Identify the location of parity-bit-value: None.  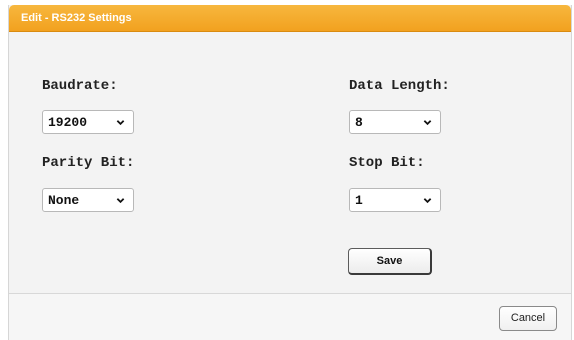
(64, 200).